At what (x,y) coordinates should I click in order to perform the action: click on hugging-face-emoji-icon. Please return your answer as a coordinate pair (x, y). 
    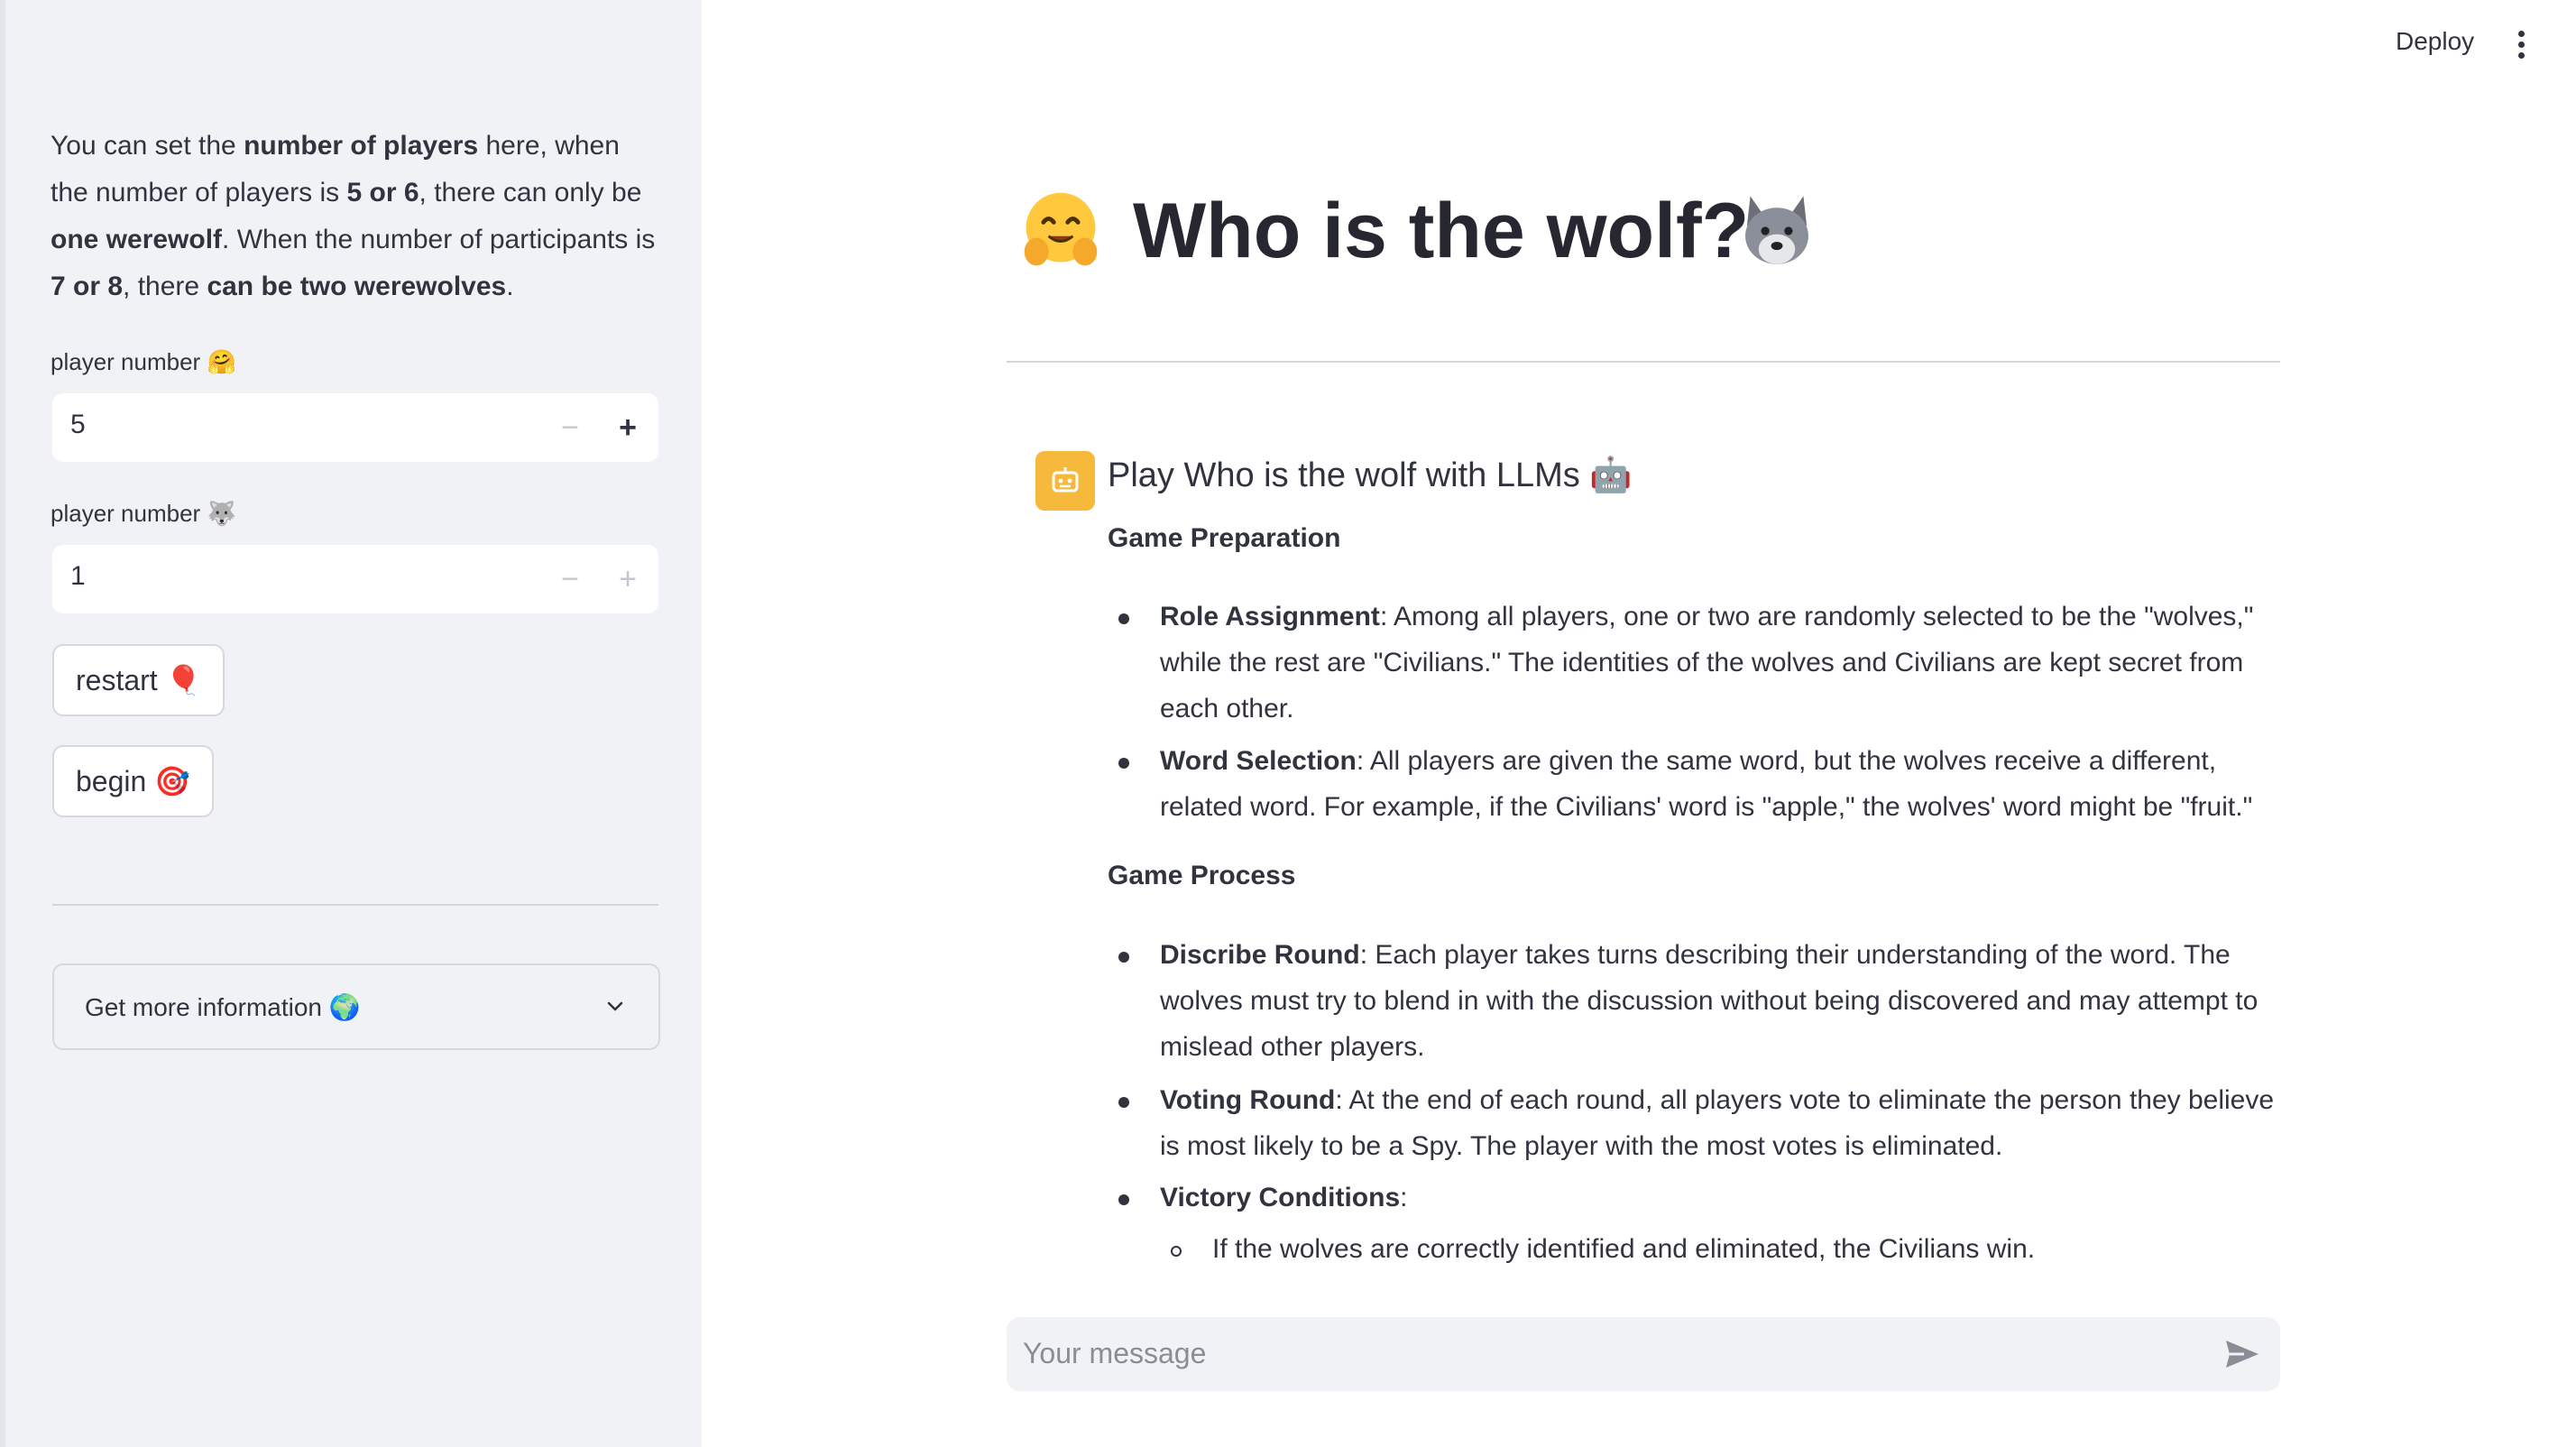
    Looking at the image, I should click on (1061, 229).